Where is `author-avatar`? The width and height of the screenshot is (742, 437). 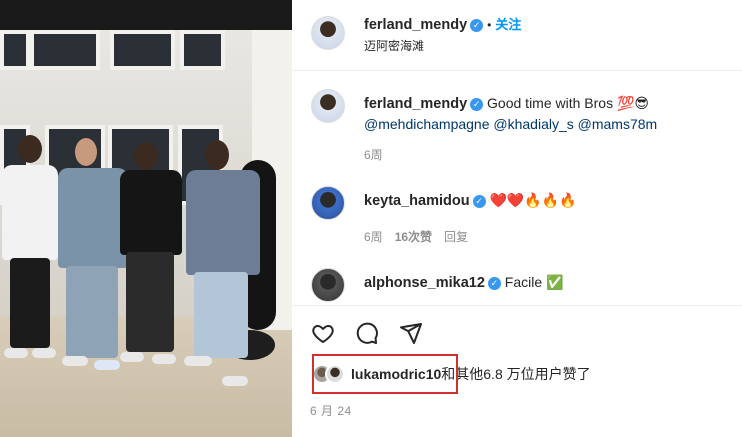
author-avatar is located at coordinates (328, 33).